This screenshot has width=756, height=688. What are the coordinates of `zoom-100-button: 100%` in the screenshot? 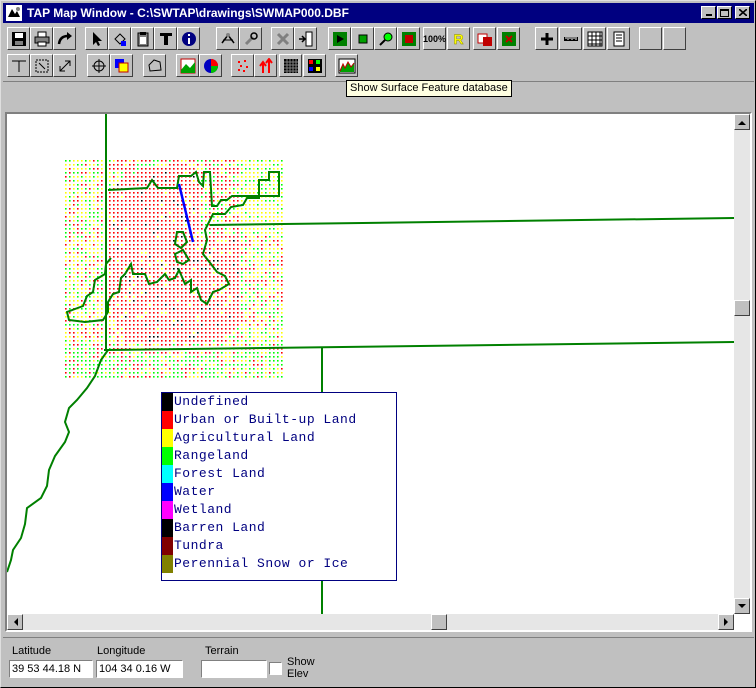 It's located at (434, 38).